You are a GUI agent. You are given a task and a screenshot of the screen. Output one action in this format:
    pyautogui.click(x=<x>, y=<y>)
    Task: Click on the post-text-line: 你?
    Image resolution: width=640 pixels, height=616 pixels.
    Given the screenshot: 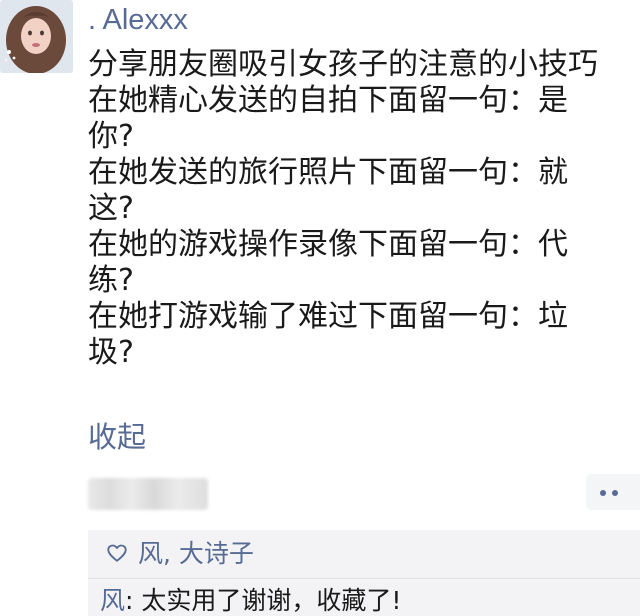 What is the action you would take?
    pyautogui.click(x=111, y=136)
    